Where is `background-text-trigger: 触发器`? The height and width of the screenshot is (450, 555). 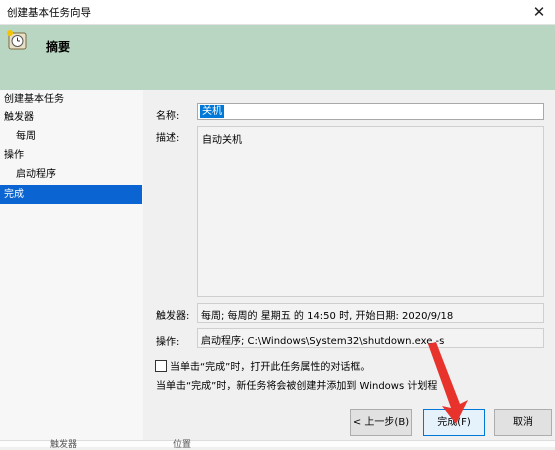 background-text-trigger: 触发器 is located at coordinates (64, 445).